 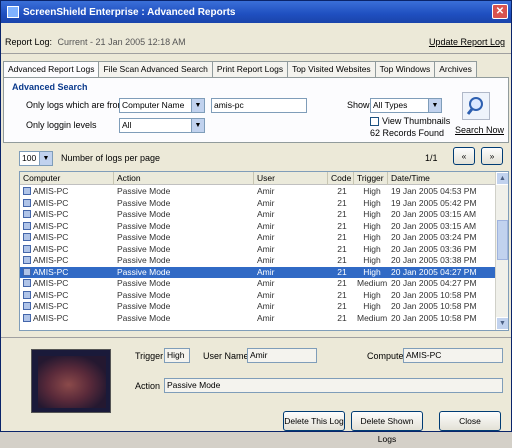 I want to click on column-header-user: User, so click(x=291, y=178).